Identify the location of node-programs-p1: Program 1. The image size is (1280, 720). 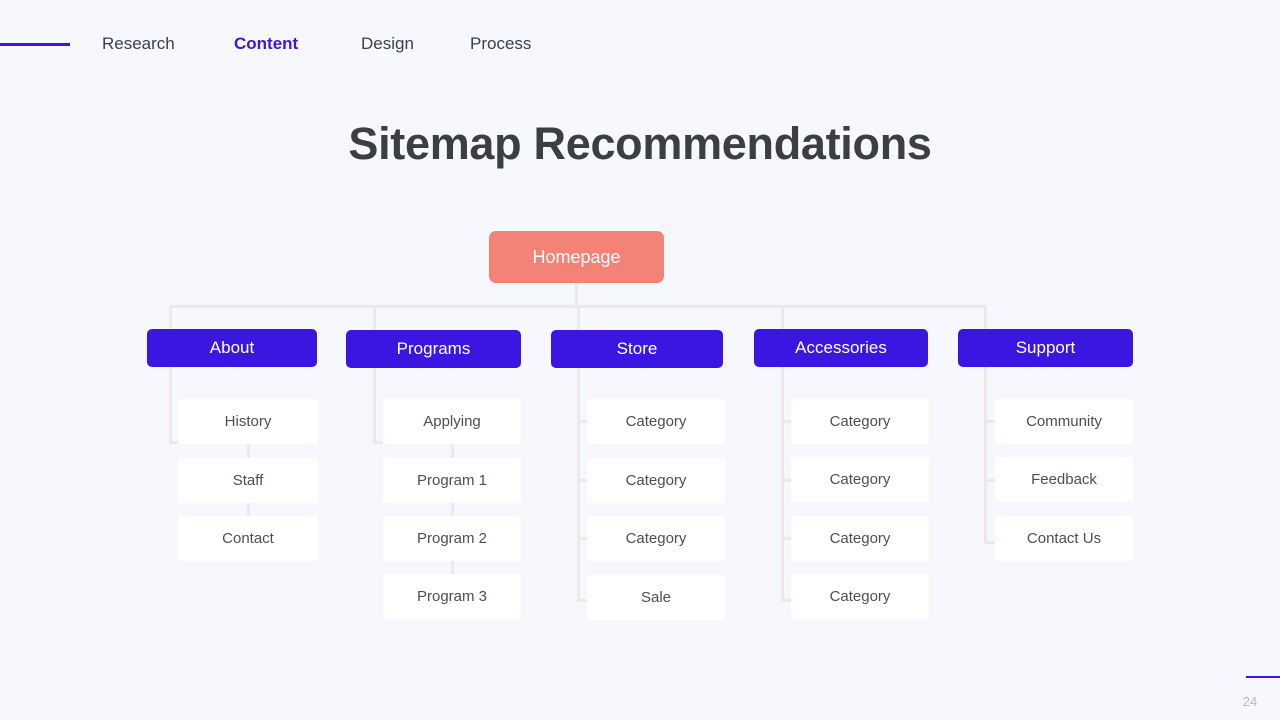
(452, 480).